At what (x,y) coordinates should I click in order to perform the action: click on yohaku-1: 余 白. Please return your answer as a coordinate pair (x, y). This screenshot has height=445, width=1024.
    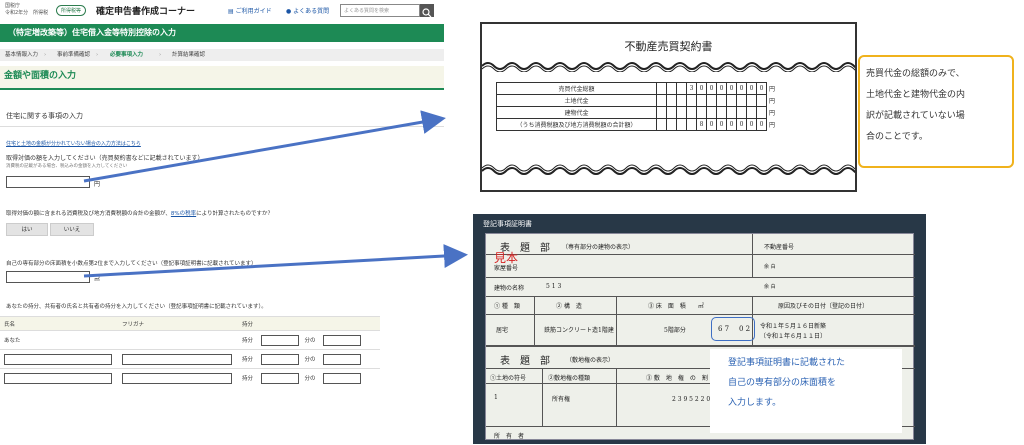
    Looking at the image, I should click on (770, 267).